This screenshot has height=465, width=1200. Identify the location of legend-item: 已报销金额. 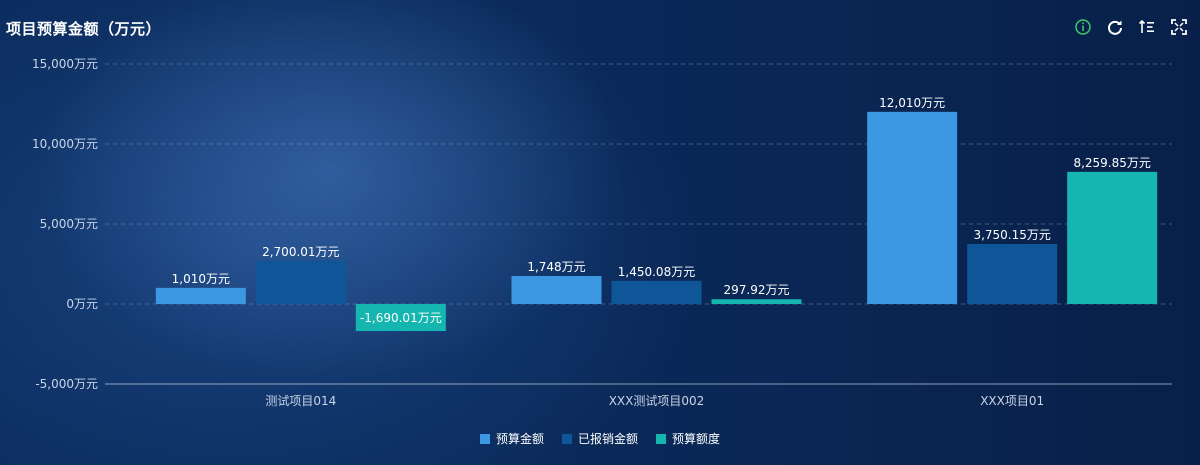
(599, 438).